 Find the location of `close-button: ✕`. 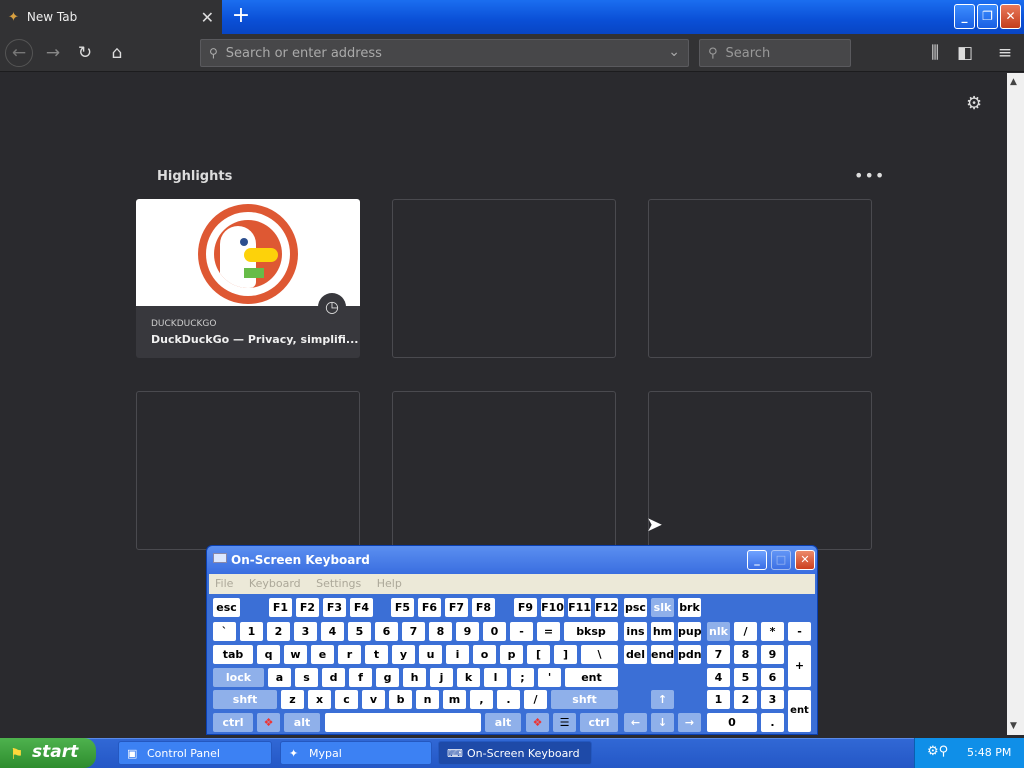

close-button: ✕ is located at coordinates (1010, 16).